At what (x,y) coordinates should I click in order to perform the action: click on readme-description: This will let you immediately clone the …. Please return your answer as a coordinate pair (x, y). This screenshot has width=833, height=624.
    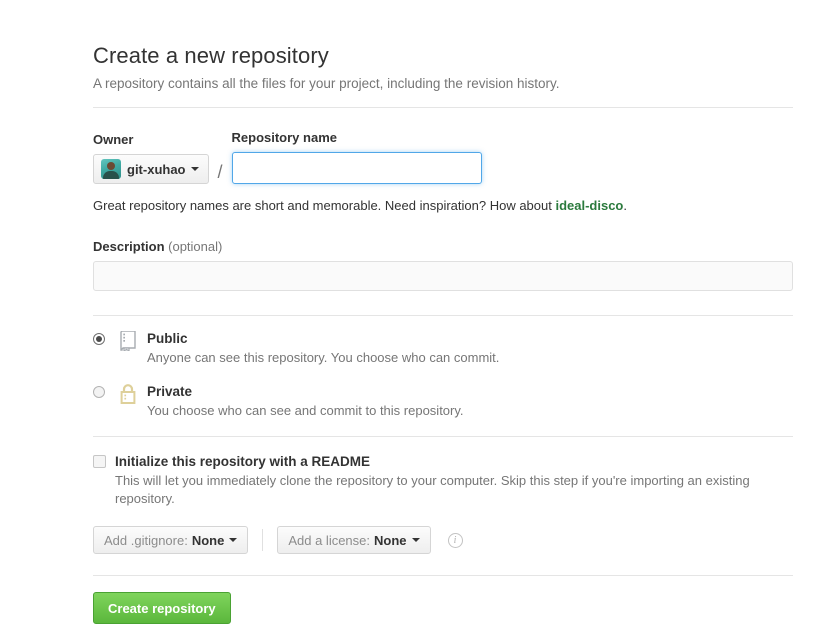
    Looking at the image, I should click on (432, 489).